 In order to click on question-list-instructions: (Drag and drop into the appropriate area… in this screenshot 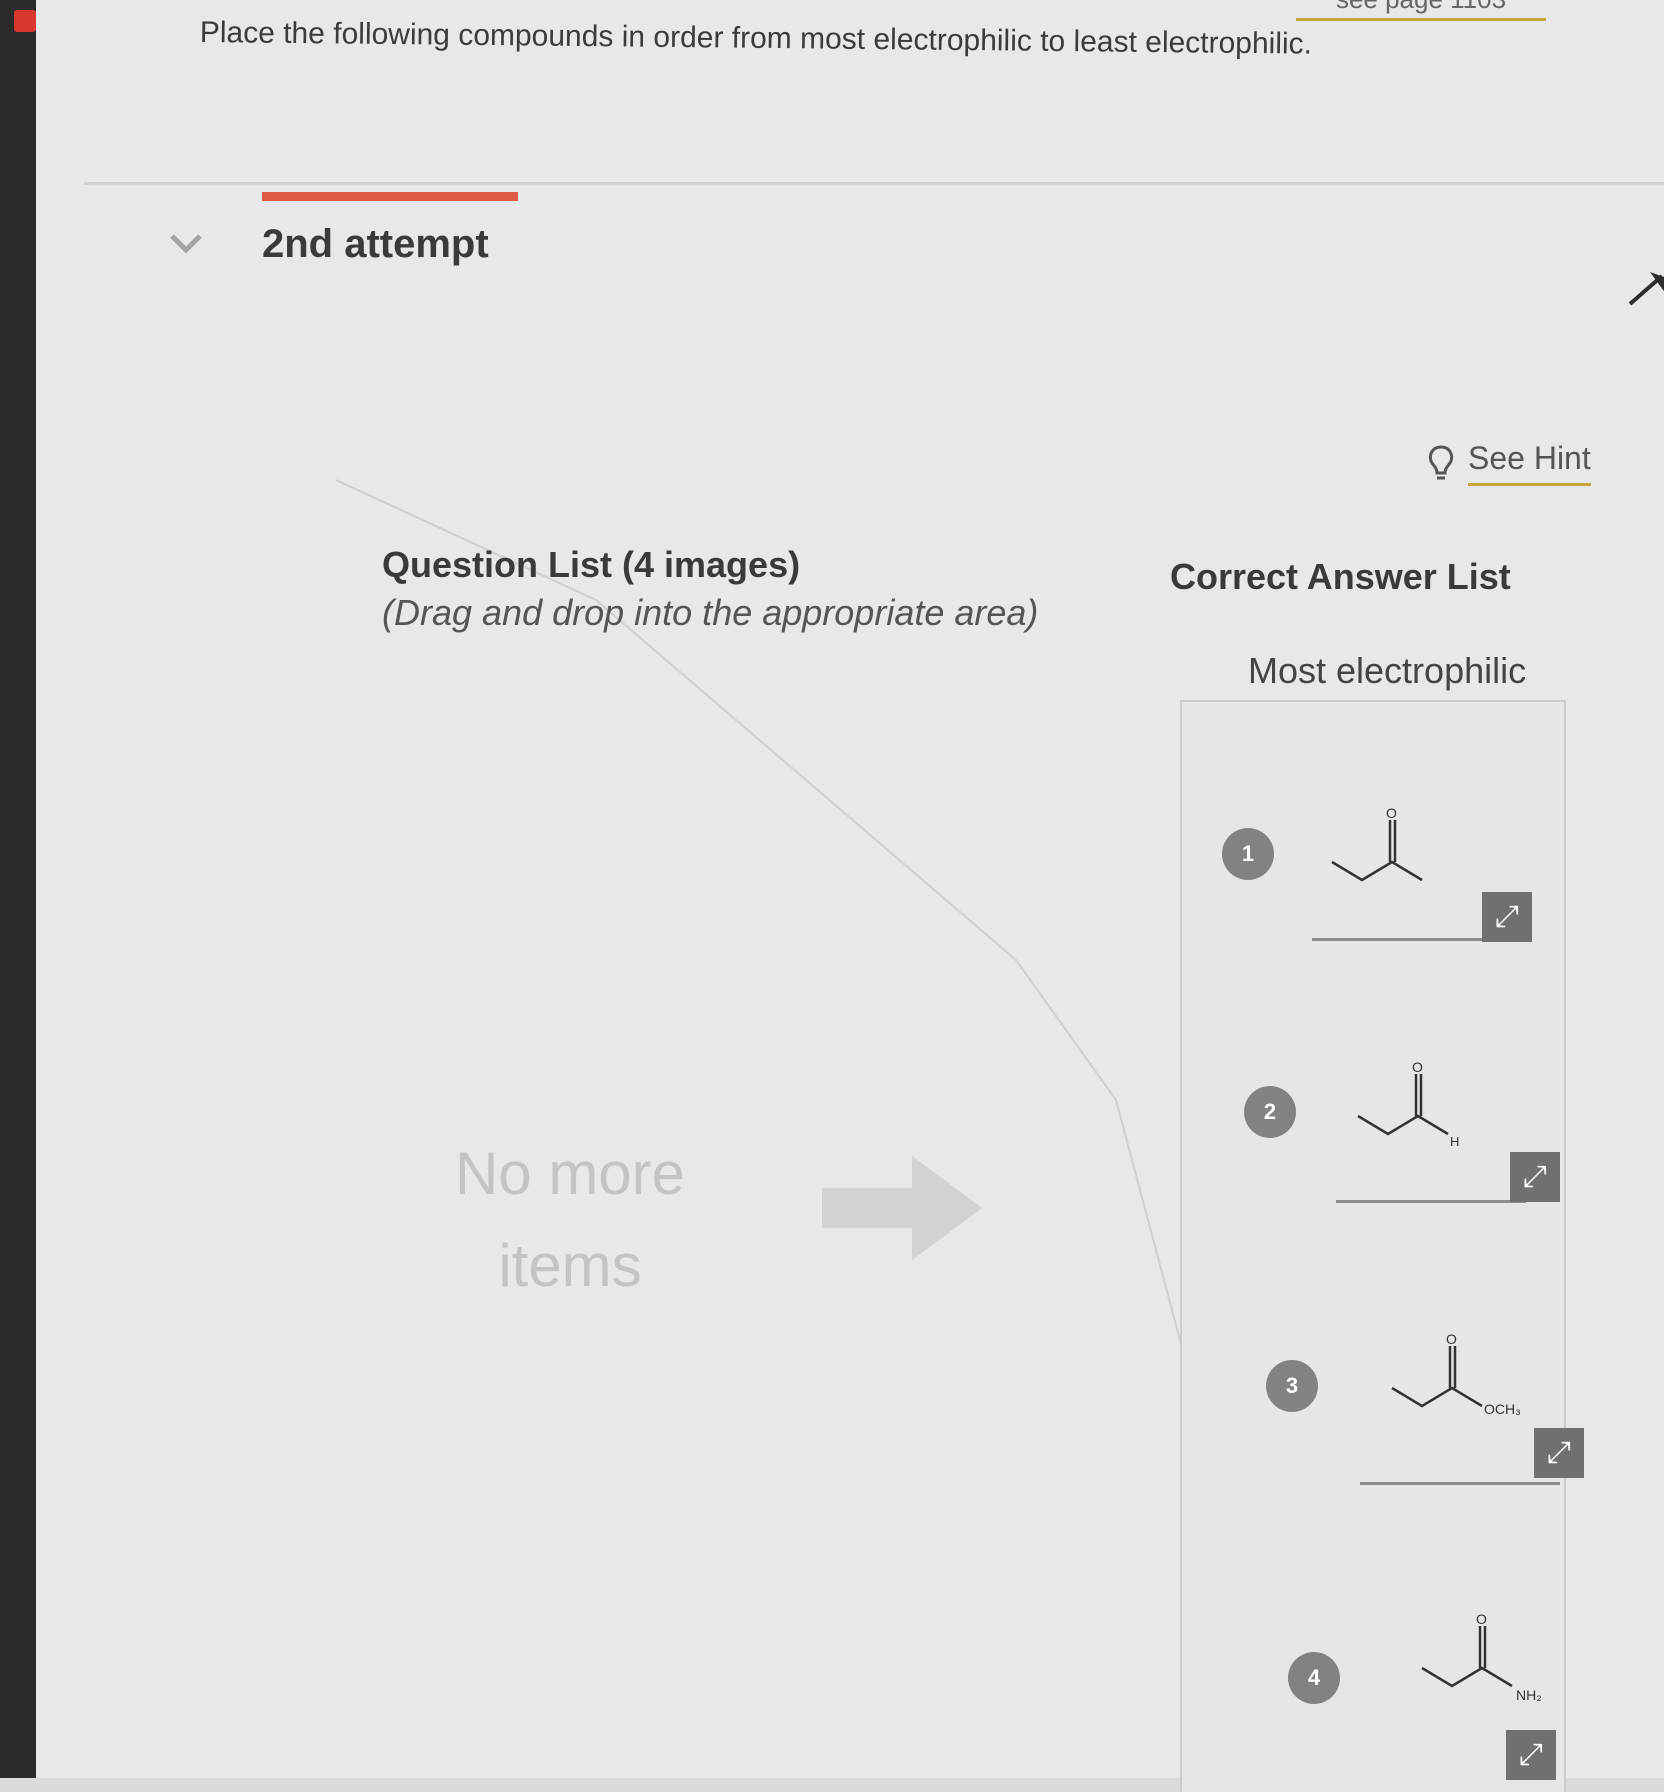, I will do `click(710, 612)`.